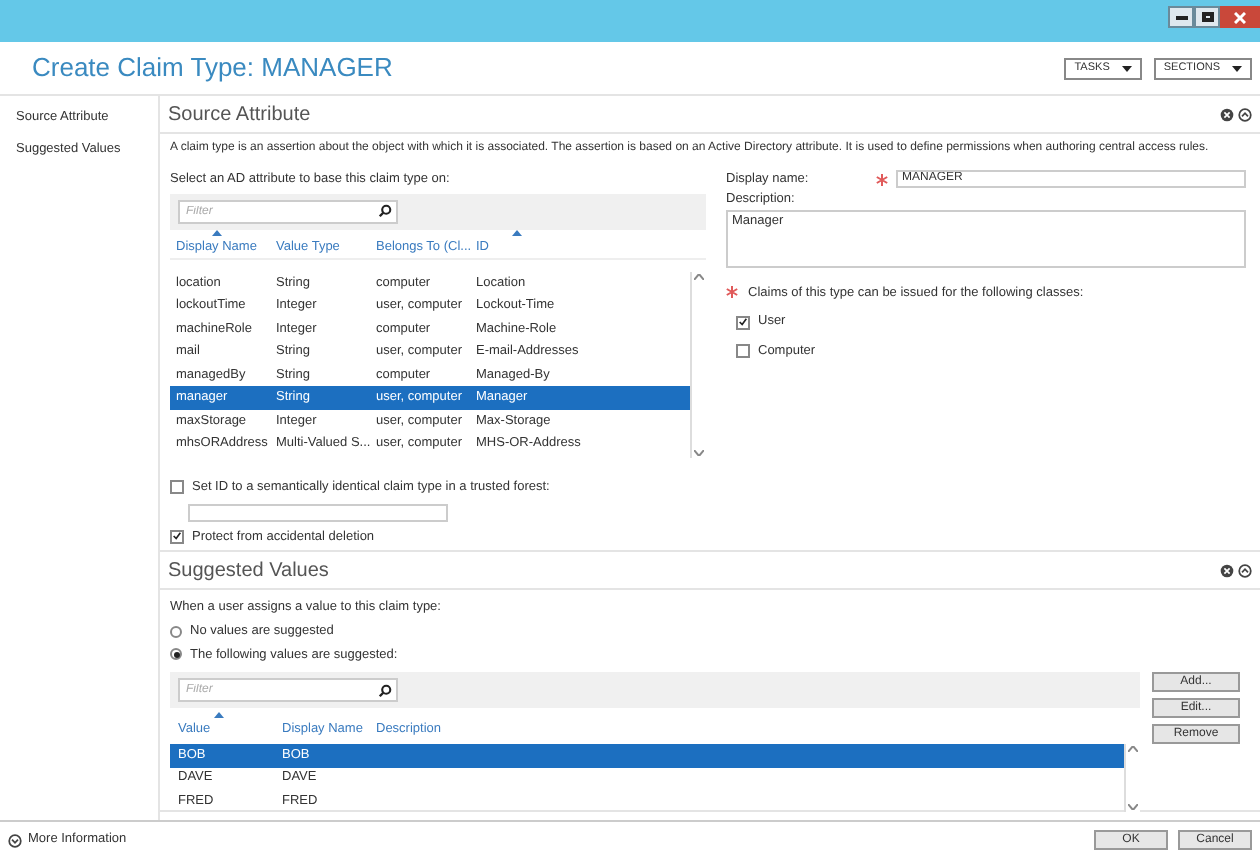 Image resolution: width=1260 pixels, height=858 pixels. What do you see at coordinates (318, 512) in the screenshot?
I see `forest-id-field` at bounding box center [318, 512].